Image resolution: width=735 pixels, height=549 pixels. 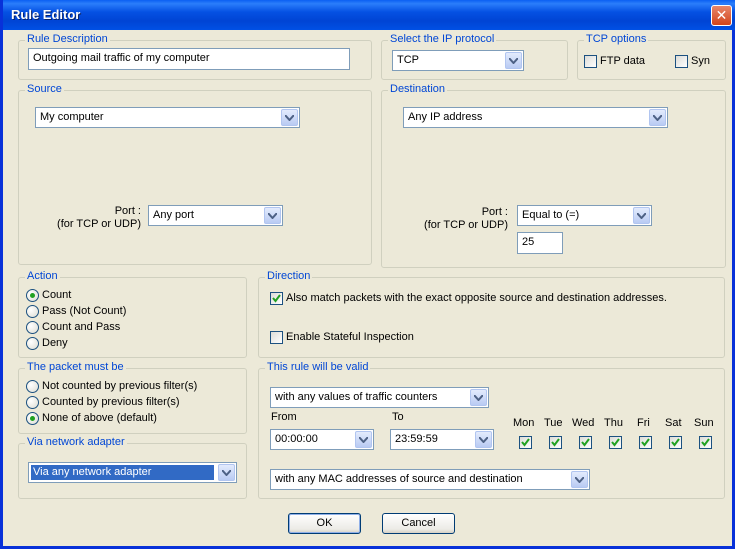 What do you see at coordinates (167, 117) in the screenshot?
I see `source-address-select: My computer` at bounding box center [167, 117].